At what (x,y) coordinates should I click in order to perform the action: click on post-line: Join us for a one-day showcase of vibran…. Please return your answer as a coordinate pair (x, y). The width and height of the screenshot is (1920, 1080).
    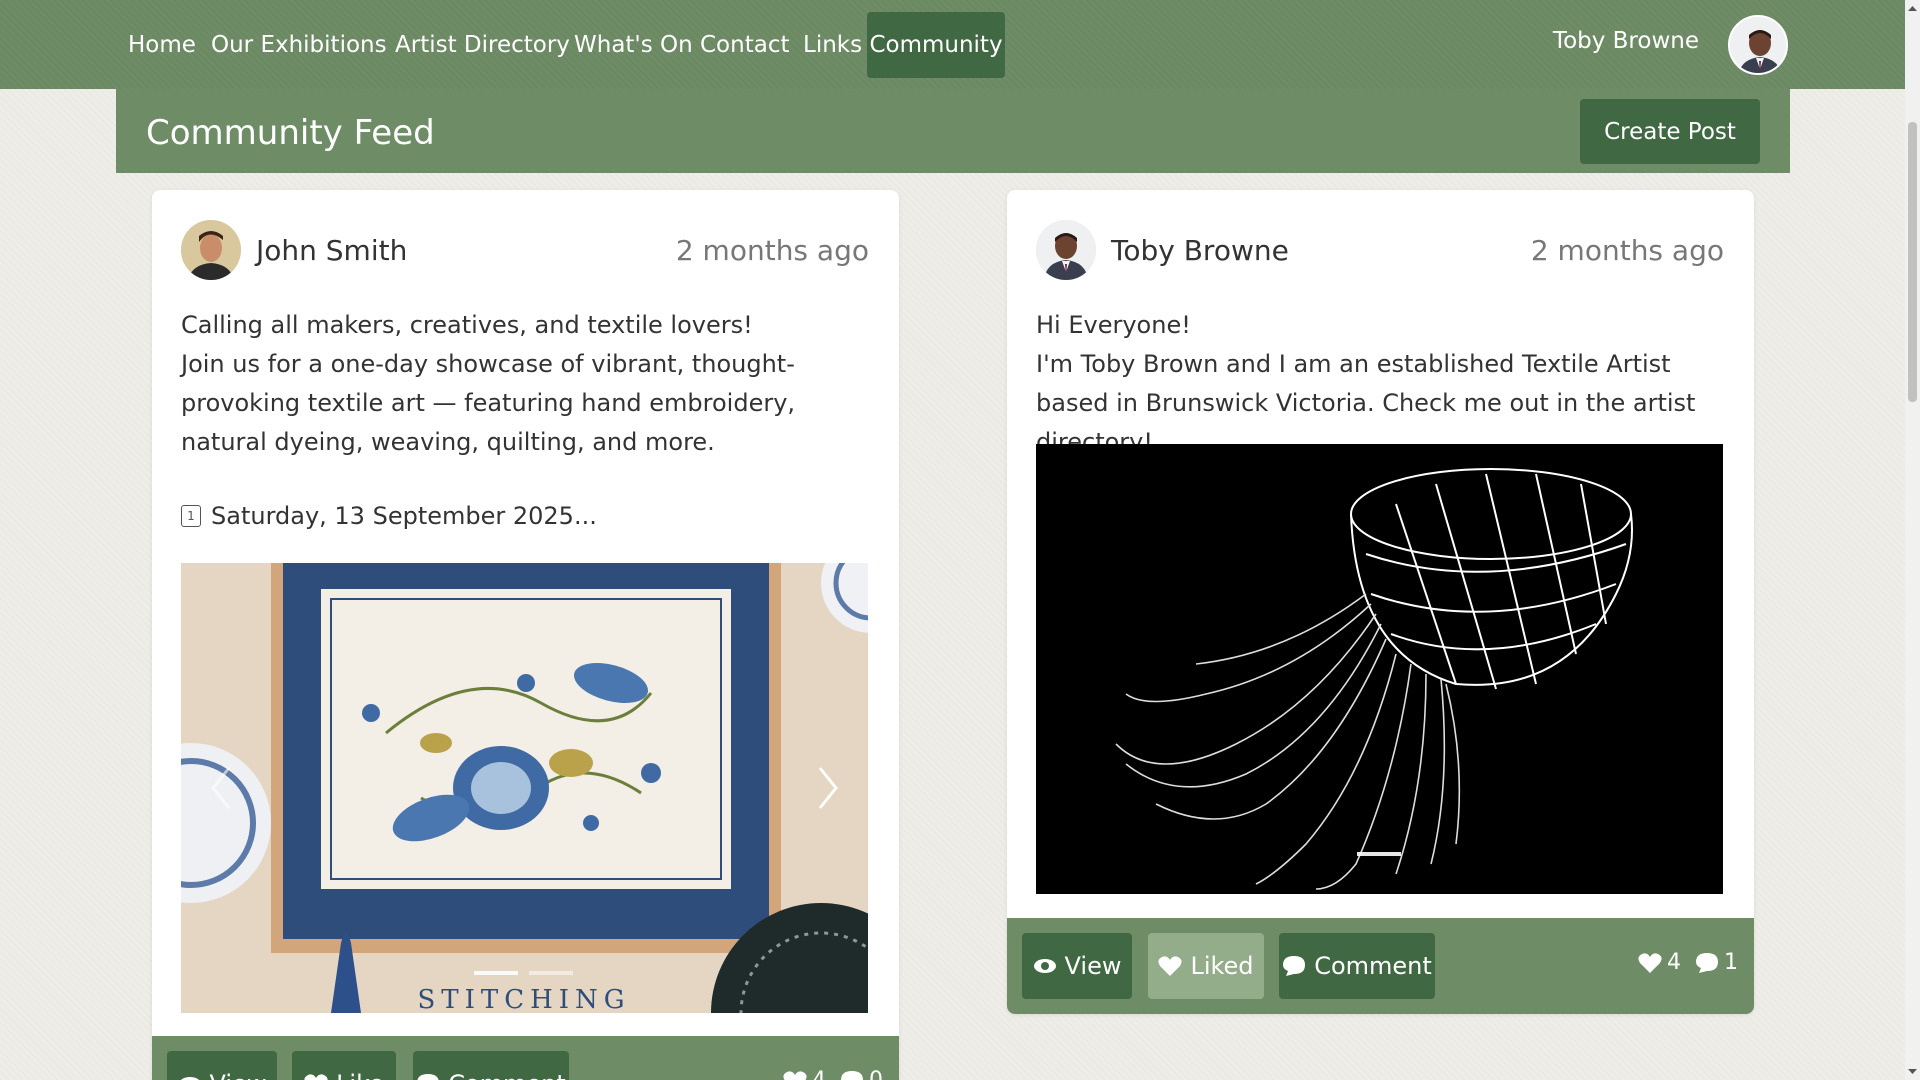
    Looking at the image, I should click on (488, 403).